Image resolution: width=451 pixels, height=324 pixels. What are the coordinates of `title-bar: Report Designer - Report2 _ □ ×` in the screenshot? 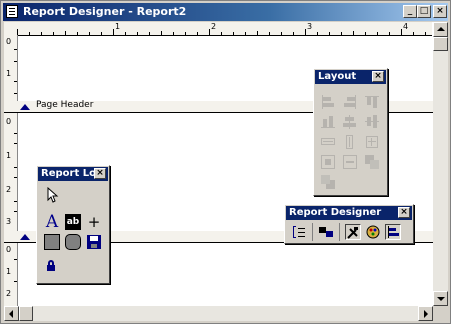 It's located at (225, 12).